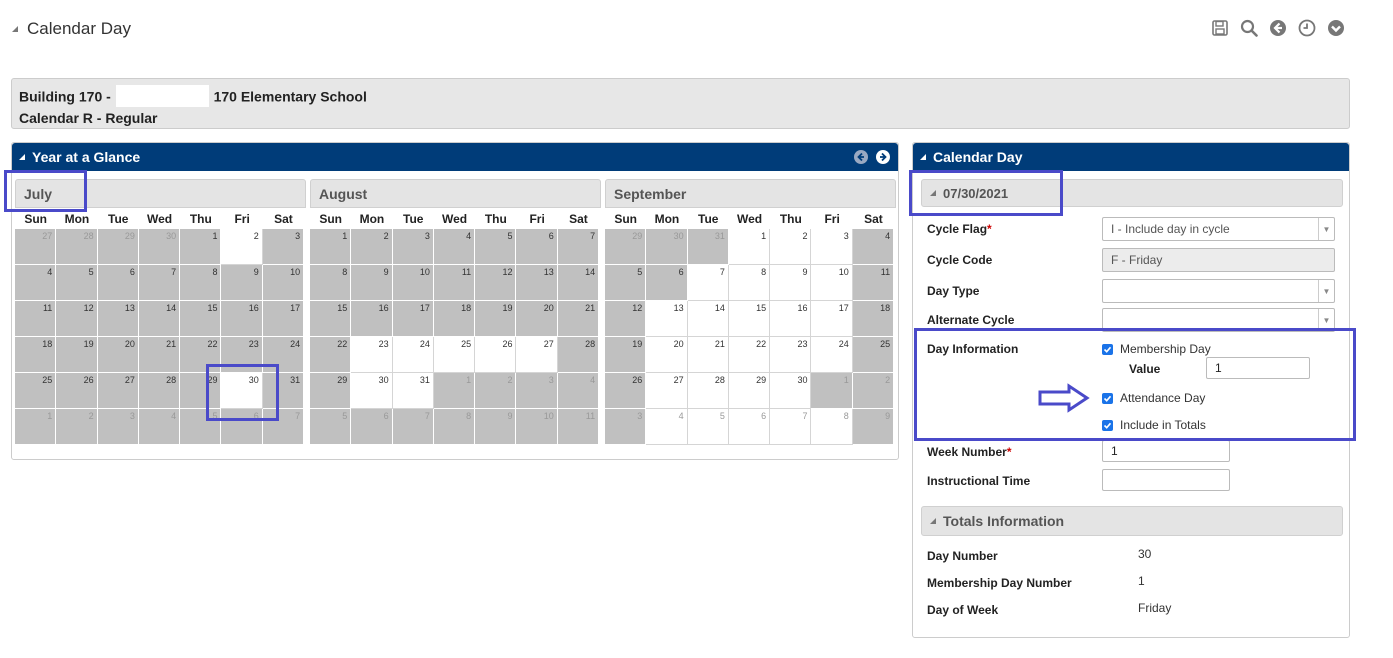 The image size is (1393, 658). Describe the element at coordinates (1278, 28) in the screenshot. I see `back-circle-icon` at that location.